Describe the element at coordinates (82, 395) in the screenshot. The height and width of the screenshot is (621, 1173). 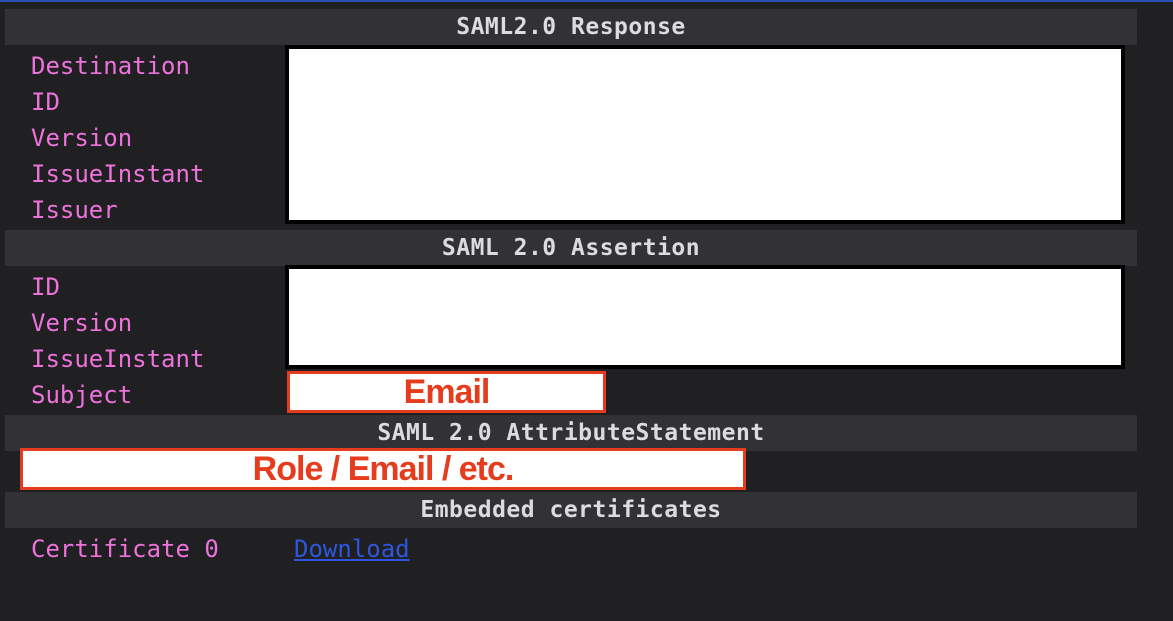
I see `assertion-subject-label: Subject` at that location.